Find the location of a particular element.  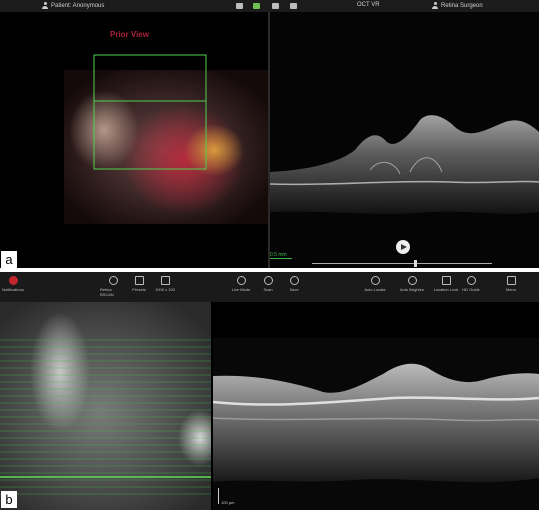

scale-bar-a is located at coordinates (281, 258).